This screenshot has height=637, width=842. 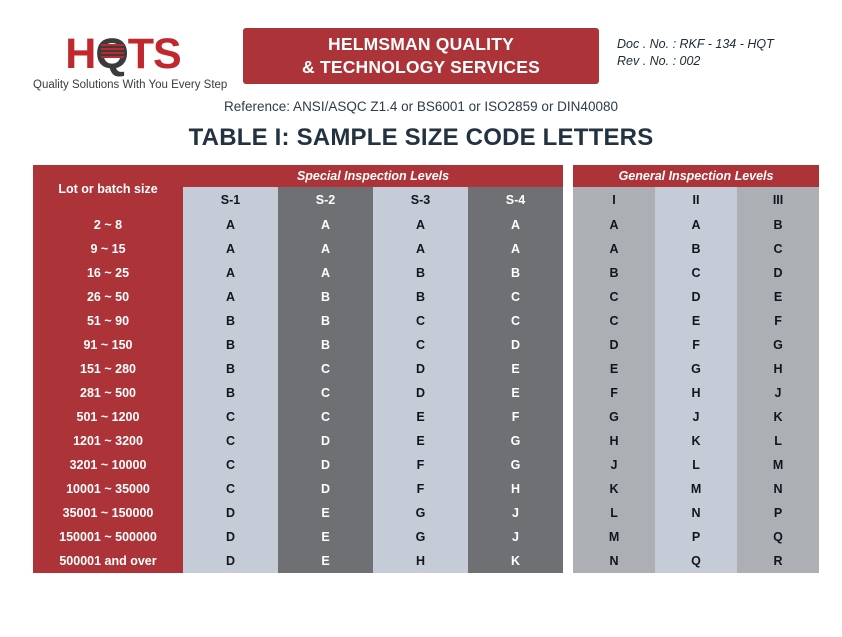 What do you see at coordinates (373, 176) in the screenshot?
I see `group-header-special: Special Inspection Levels` at bounding box center [373, 176].